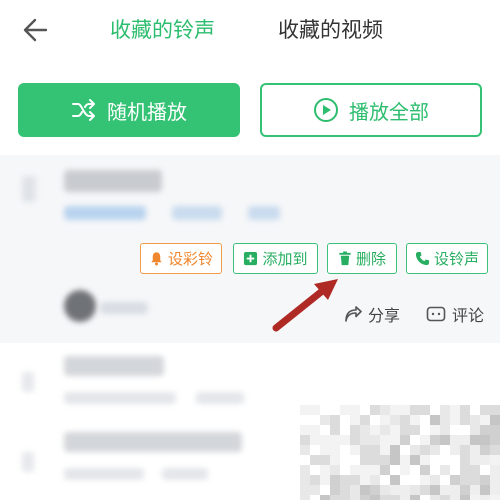 This screenshot has width=500, height=500. I want to click on delete-button: 删除, so click(362, 258).